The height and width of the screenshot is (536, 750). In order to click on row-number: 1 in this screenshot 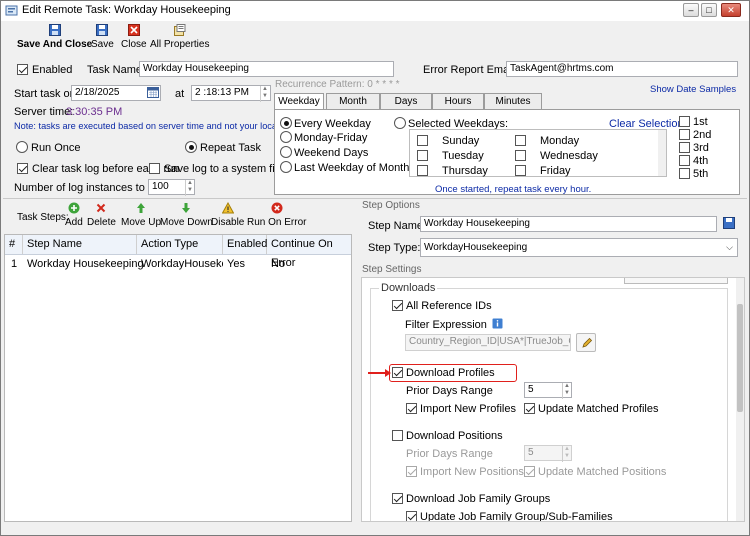, I will do `click(14, 264)`.